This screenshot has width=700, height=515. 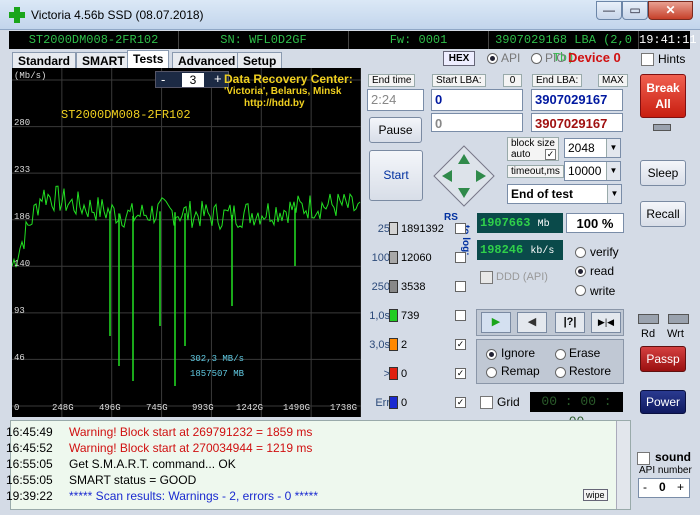 What do you see at coordinates (580, 271) in the screenshot?
I see `read-radio` at bounding box center [580, 271].